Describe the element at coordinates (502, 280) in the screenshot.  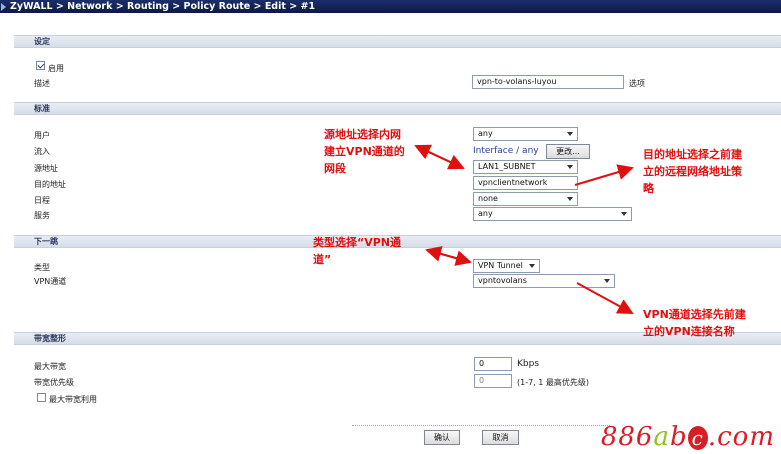
I see `vpn-select-value: vpntovolans` at that location.